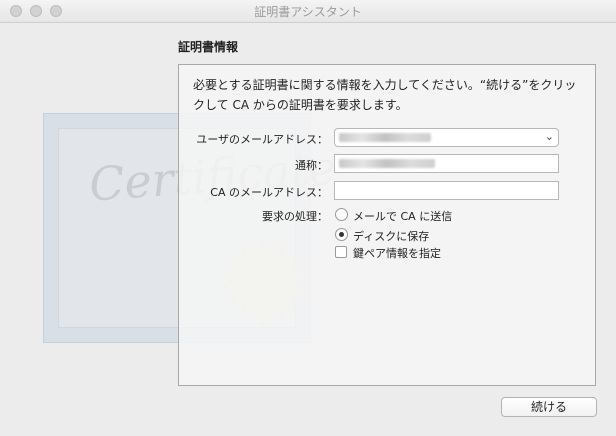 The width and height of the screenshot is (616, 436). What do you see at coordinates (341, 252) in the screenshot?
I see `specify-key-pair-checkbox` at bounding box center [341, 252].